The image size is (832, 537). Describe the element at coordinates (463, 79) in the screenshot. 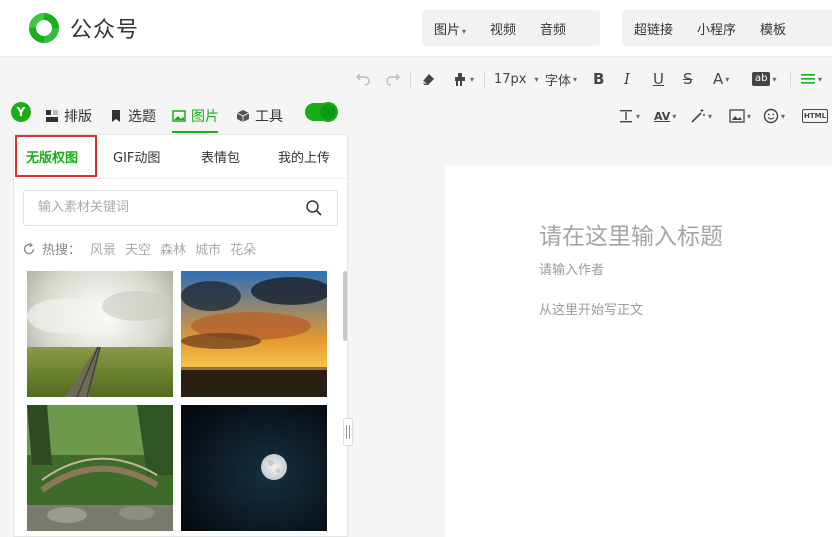

I see `format-painter-button: ▾` at that location.